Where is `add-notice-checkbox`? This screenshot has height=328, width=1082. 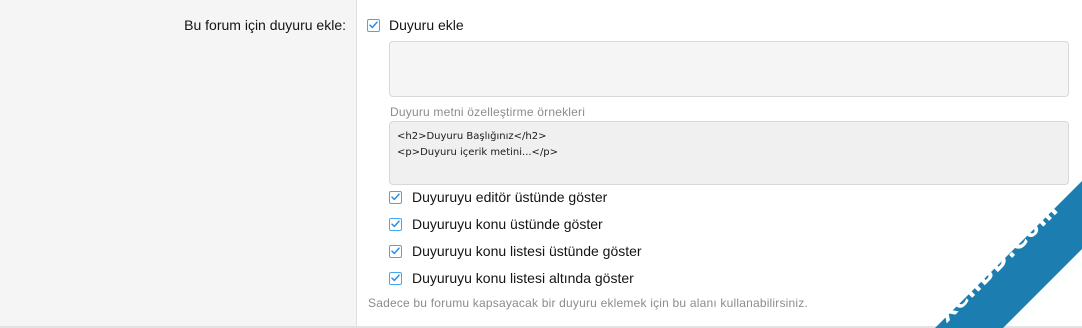
add-notice-checkbox is located at coordinates (373, 25).